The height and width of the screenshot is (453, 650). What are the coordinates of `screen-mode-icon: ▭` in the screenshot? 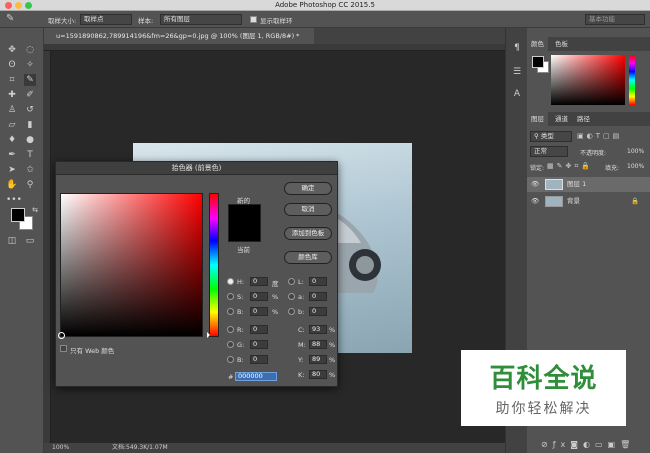 It's located at (30, 241).